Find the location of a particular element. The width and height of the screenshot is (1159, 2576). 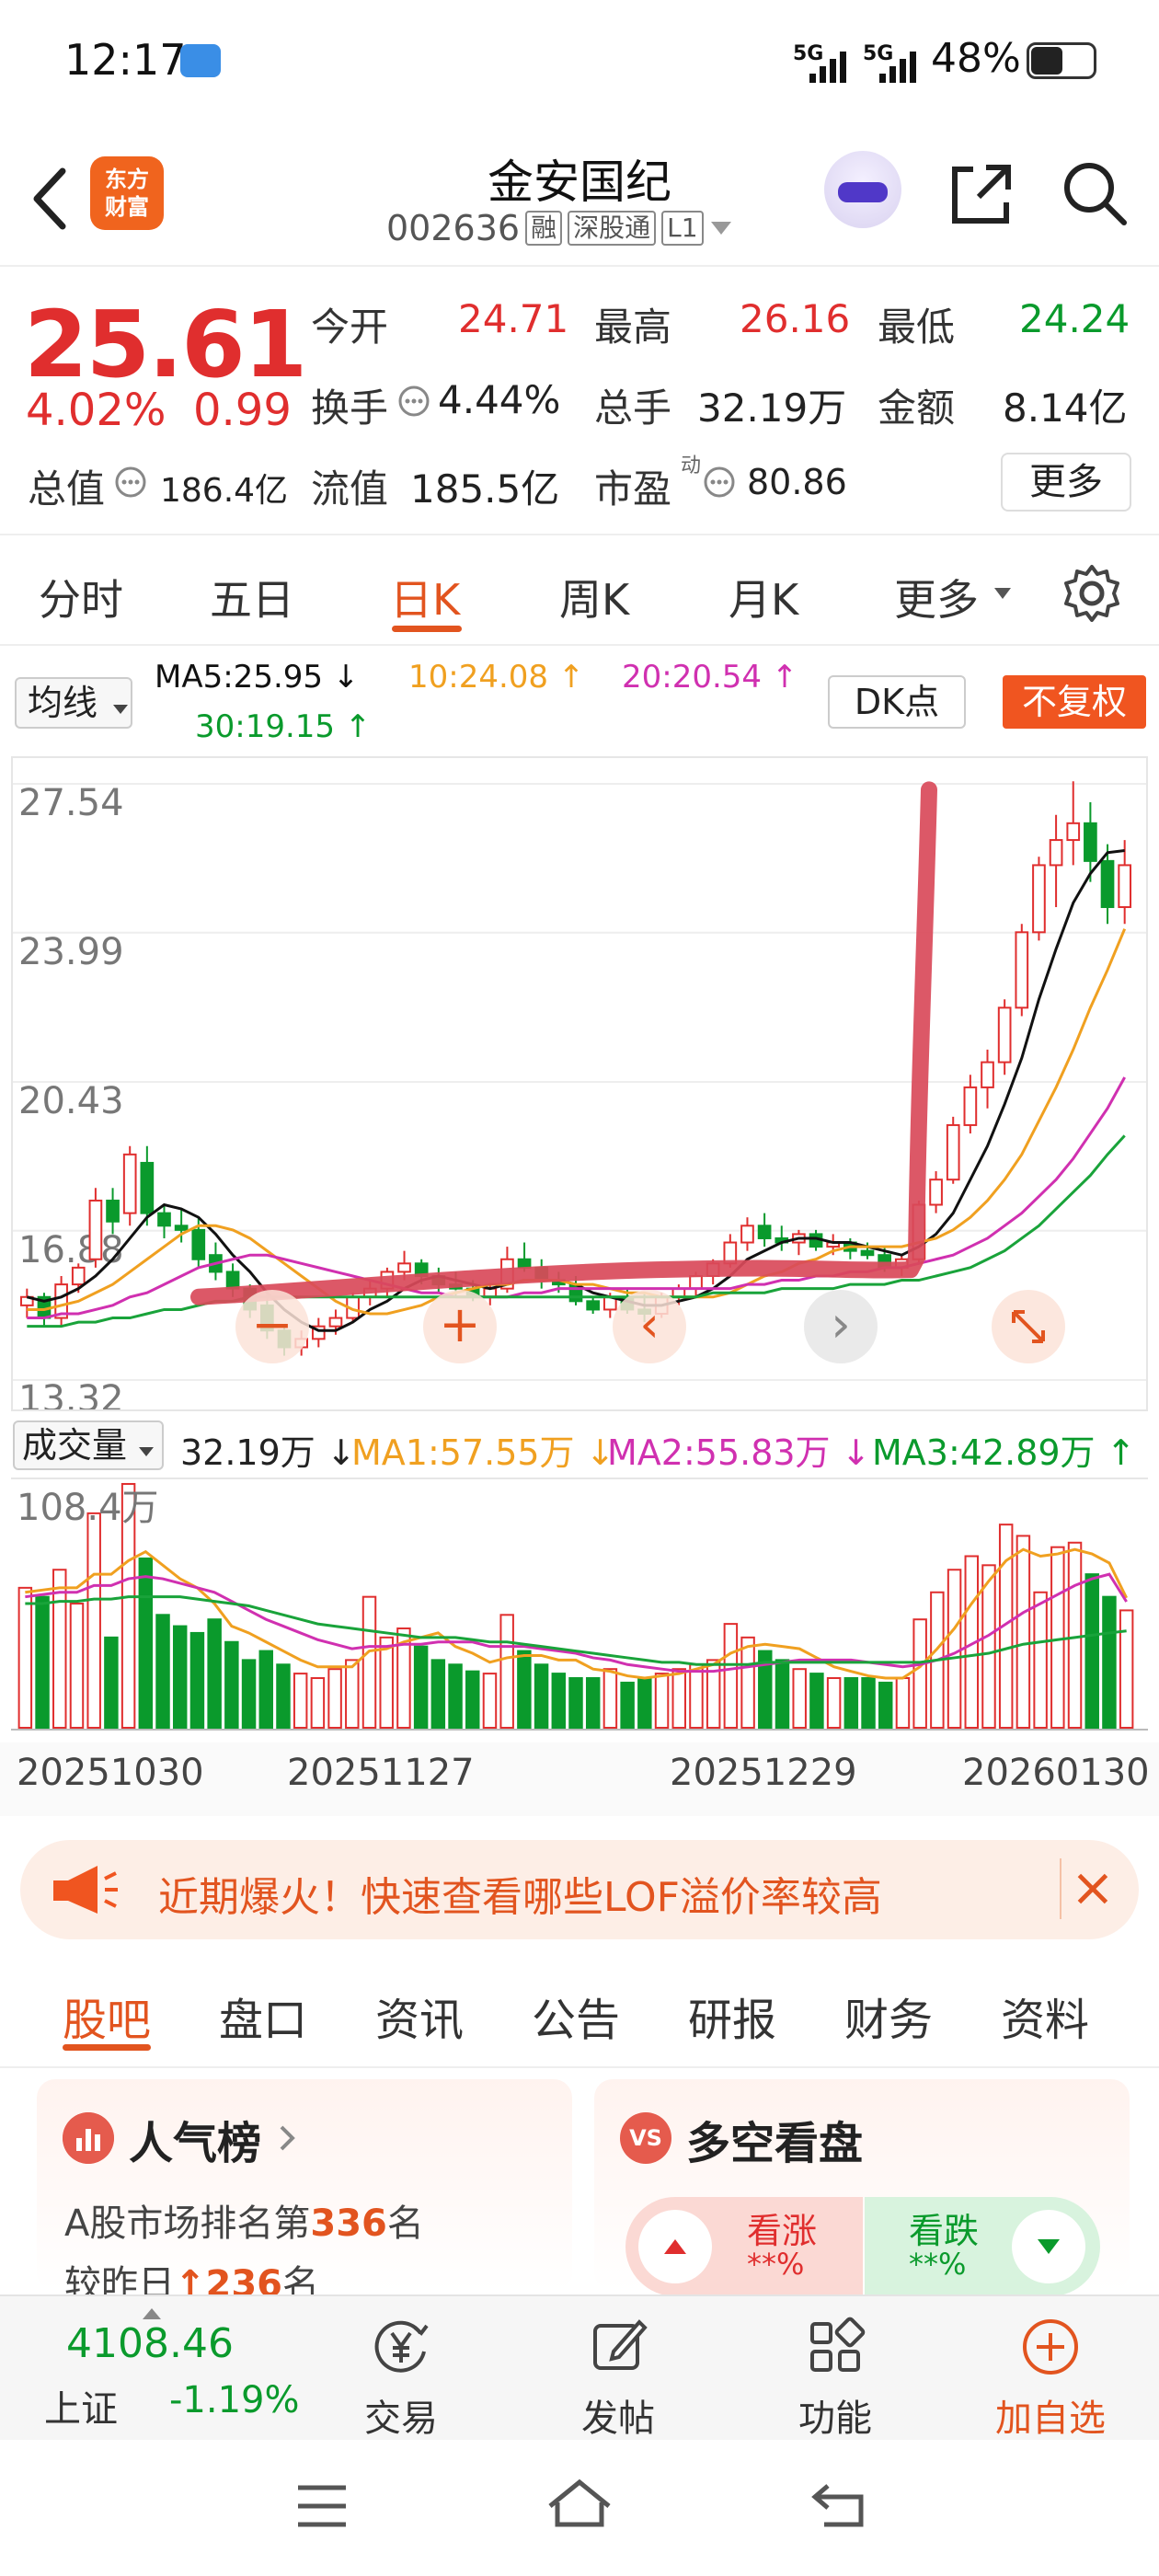

zoom-in-button: + is located at coordinates (460, 1326).